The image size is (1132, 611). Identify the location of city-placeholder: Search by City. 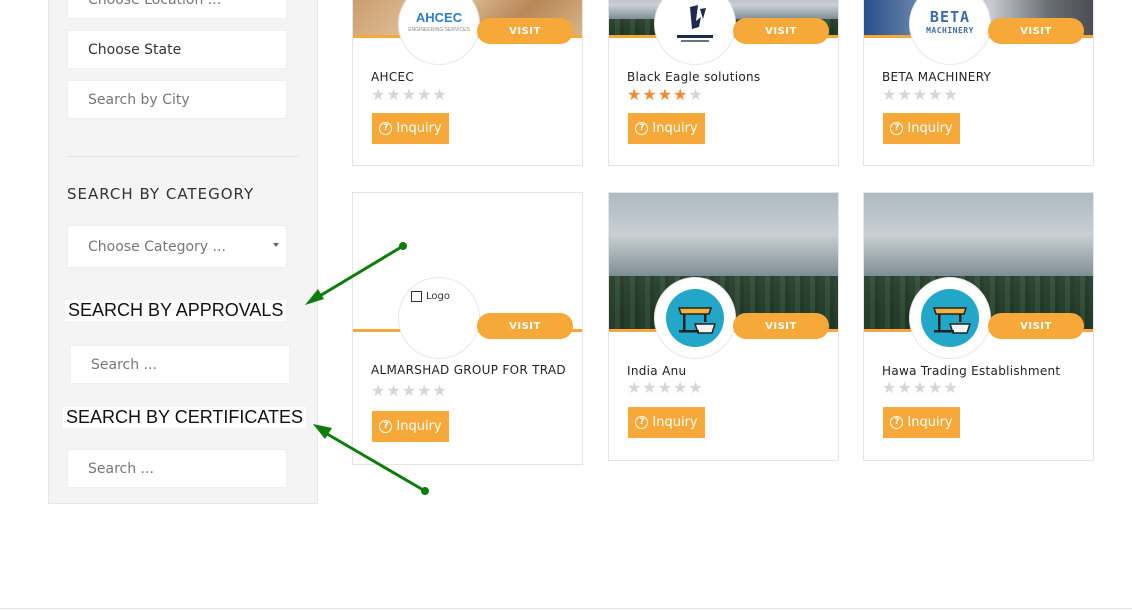
(139, 99).